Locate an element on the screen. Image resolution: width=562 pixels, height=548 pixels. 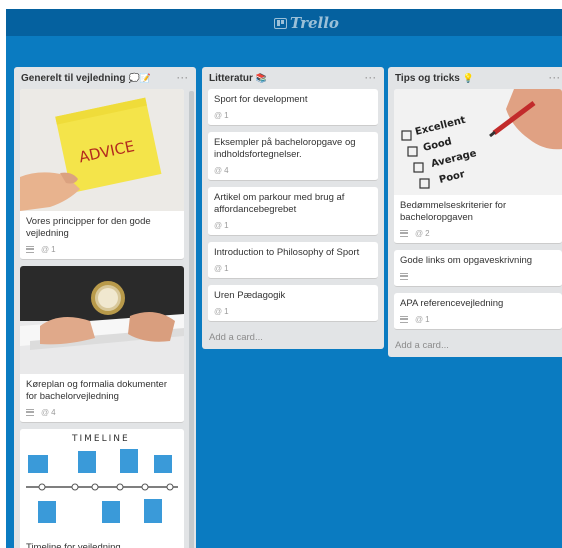
card-title: Vores principper for den gode vejledning is located at coordinates (88, 227).